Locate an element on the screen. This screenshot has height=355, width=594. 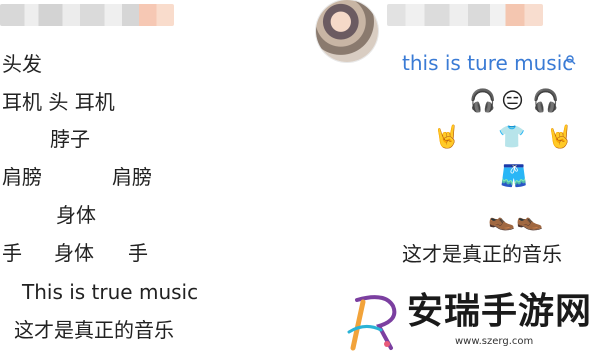
lyric-line-hand-left: 手 is located at coordinates (12, 253).